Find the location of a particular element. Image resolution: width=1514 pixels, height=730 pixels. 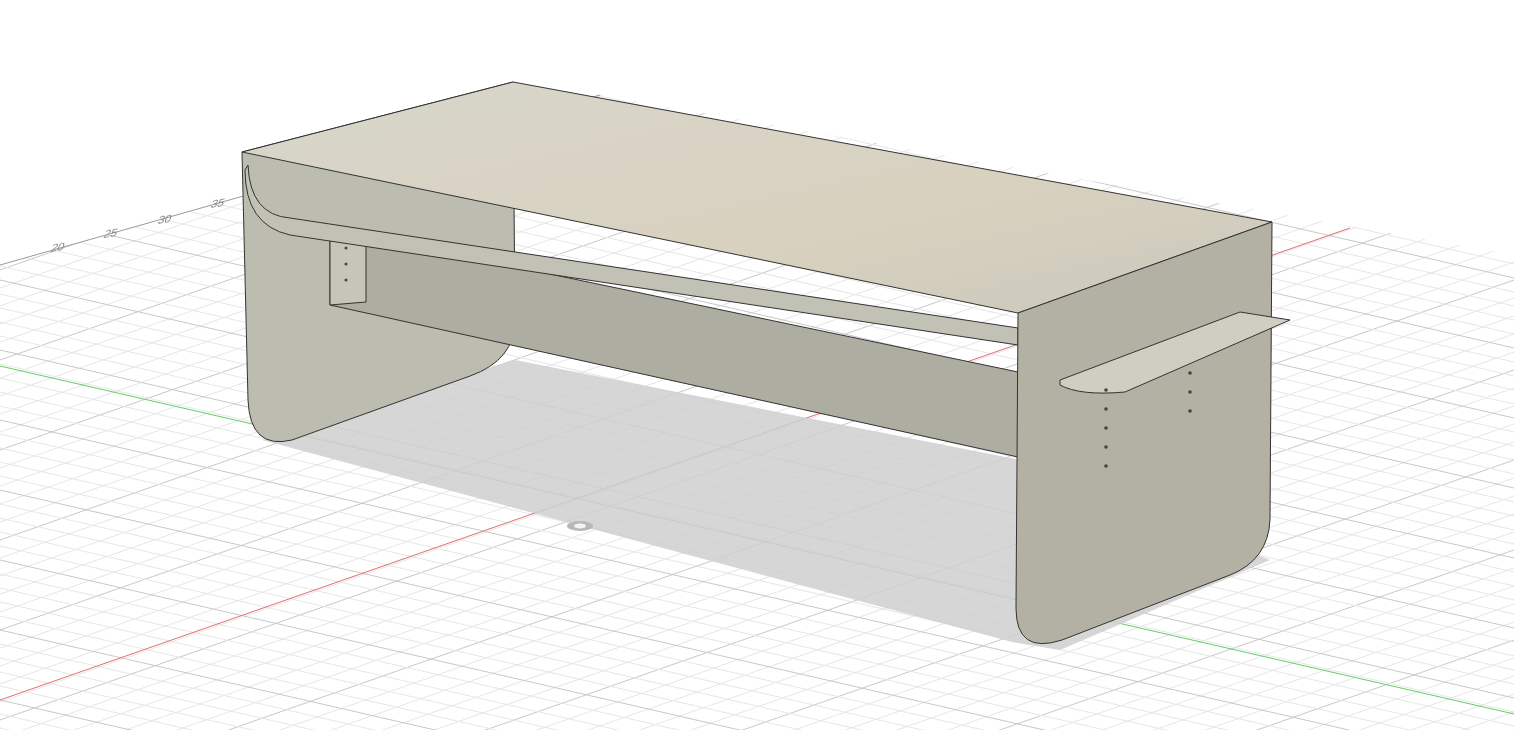

grid-label: 20 is located at coordinates (58, 246).